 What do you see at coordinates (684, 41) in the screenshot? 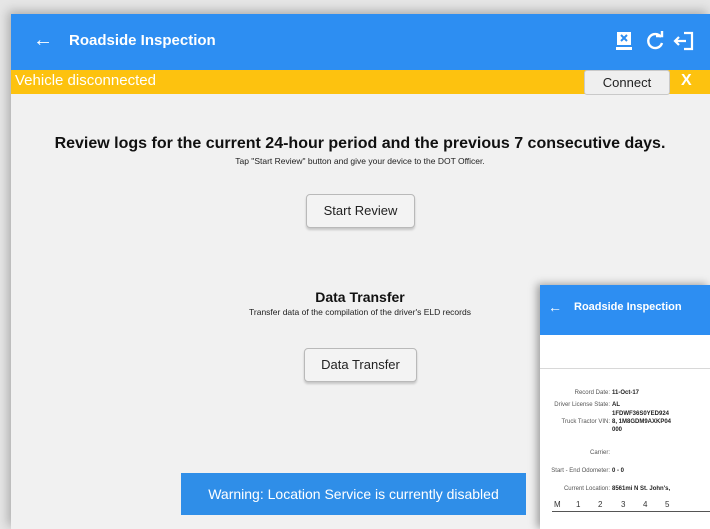
I see `logout-icon` at bounding box center [684, 41].